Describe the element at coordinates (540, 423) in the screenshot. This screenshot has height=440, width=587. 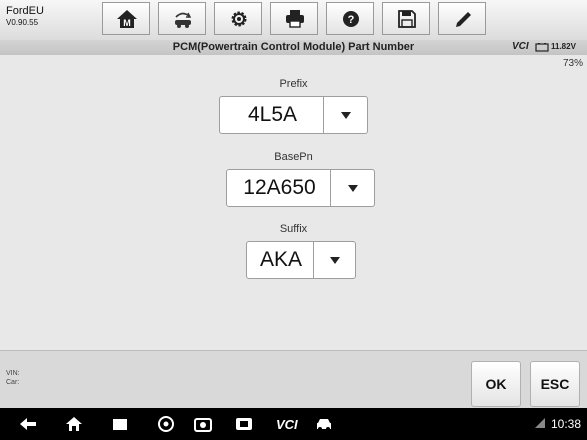
I see `signal-icon` at that location.